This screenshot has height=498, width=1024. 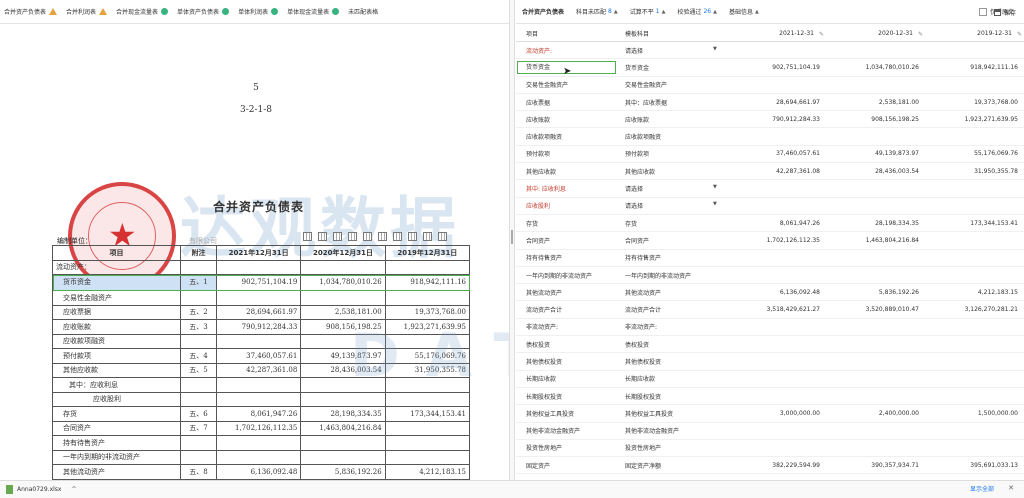 What do you see at coordinates (566, 257) in the screenshot?
I see `mapping-item-cell: 持有待售资产` at bounding box center [566, 257].